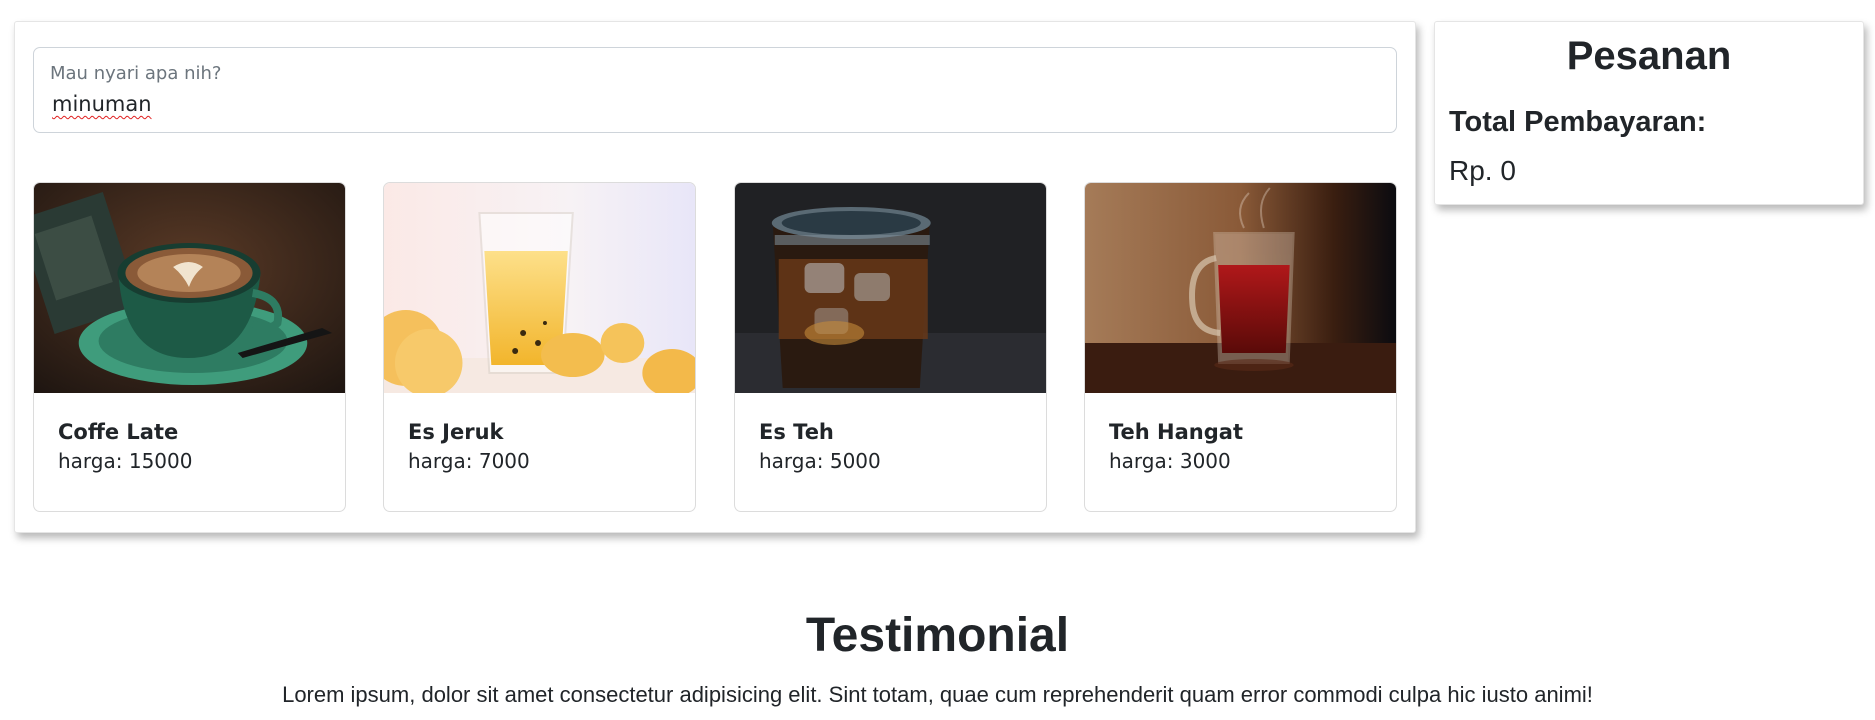  What do you see at coordinates (1649, 56) in the screenshot?
I see `order-title: Pesanan` at bounding box center [1649, 56].